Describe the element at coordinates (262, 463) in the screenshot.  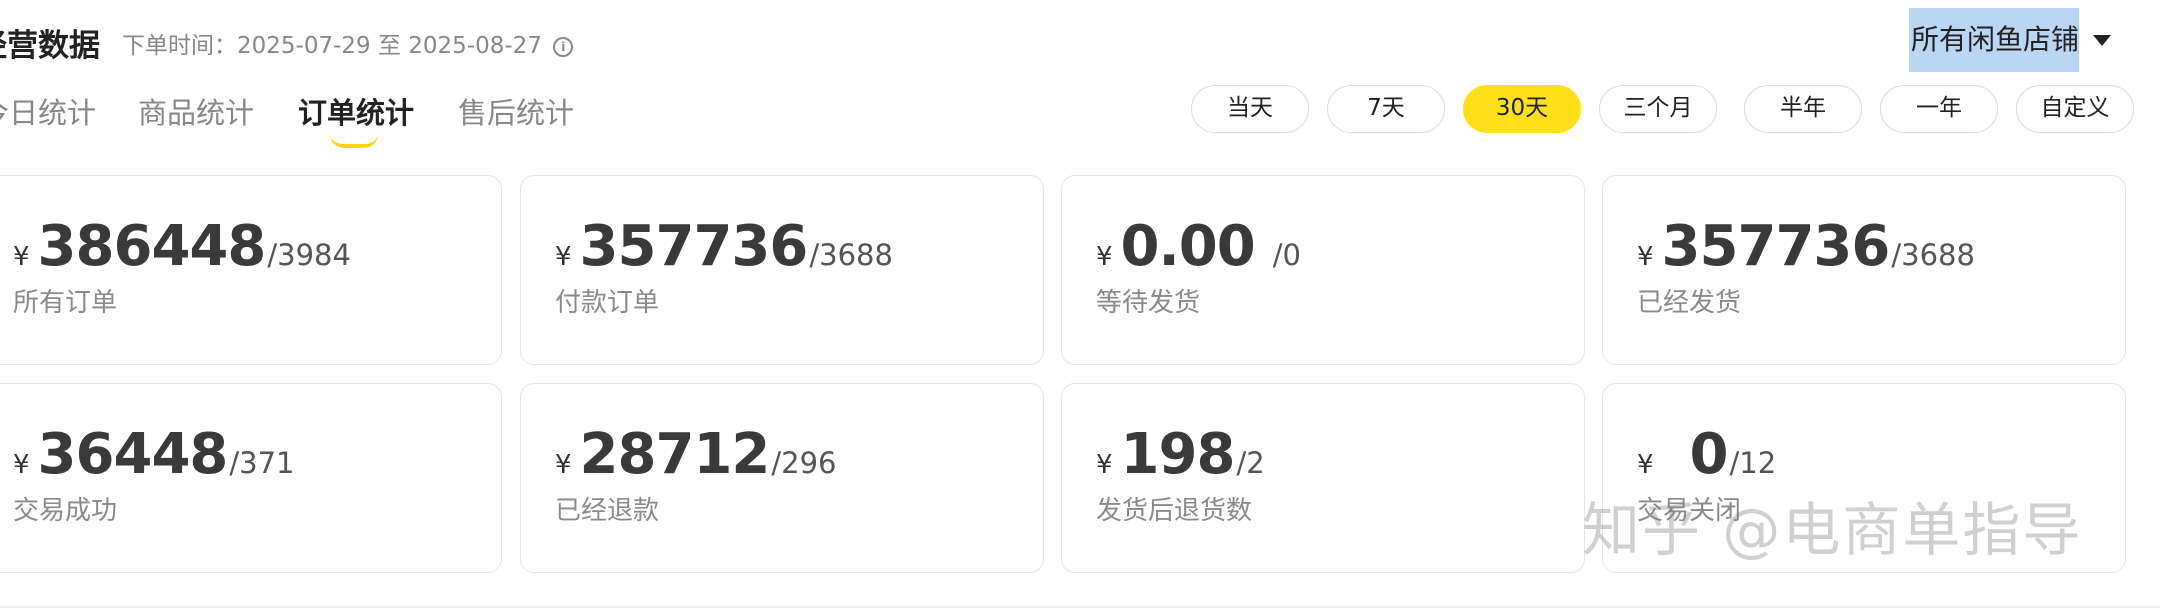
I see `card-count: /371` at that location.